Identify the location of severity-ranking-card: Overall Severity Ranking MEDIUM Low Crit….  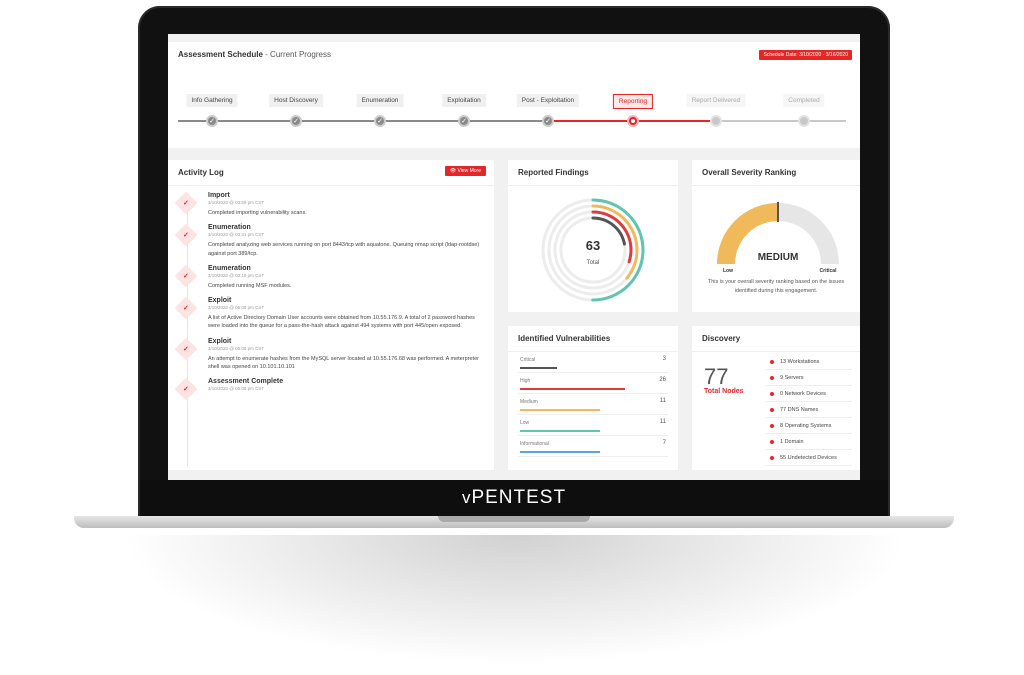
(776, 236).